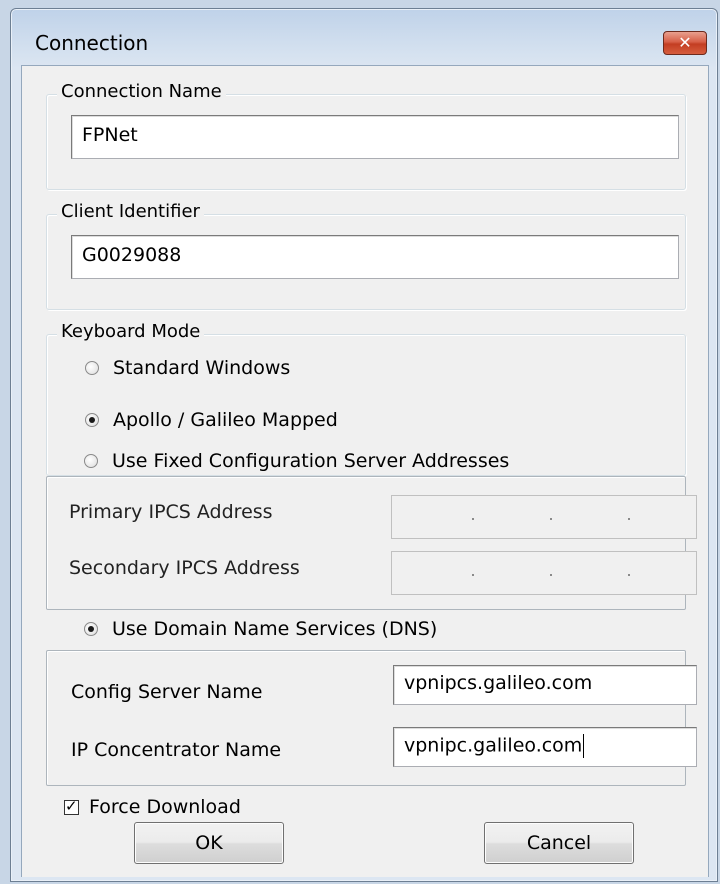 The image size is (720, 884). Describe the element at coordinates (375, 137) in the screenshot. I see `connection-name-input: FPNet` at that location.